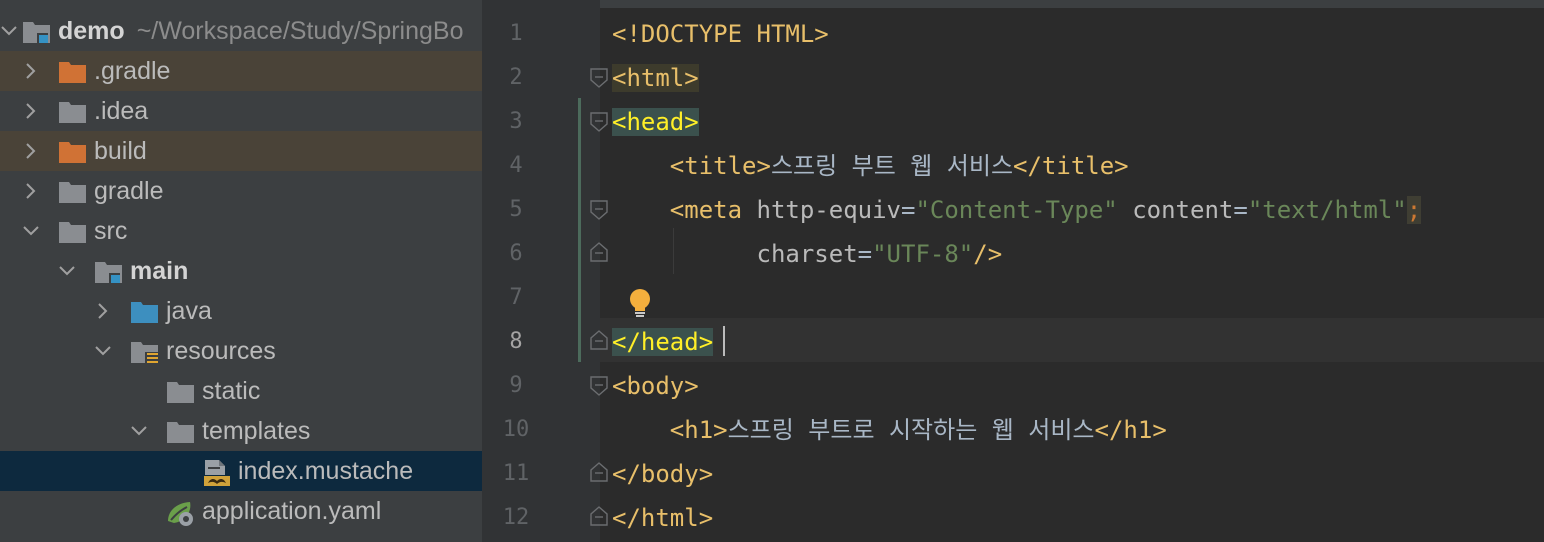 This screenshot has height=542, width=1544. What do you see at coordinates (516, 298) in the screenshot?
I see `line-number: 7` at bounding box center [516, 298].